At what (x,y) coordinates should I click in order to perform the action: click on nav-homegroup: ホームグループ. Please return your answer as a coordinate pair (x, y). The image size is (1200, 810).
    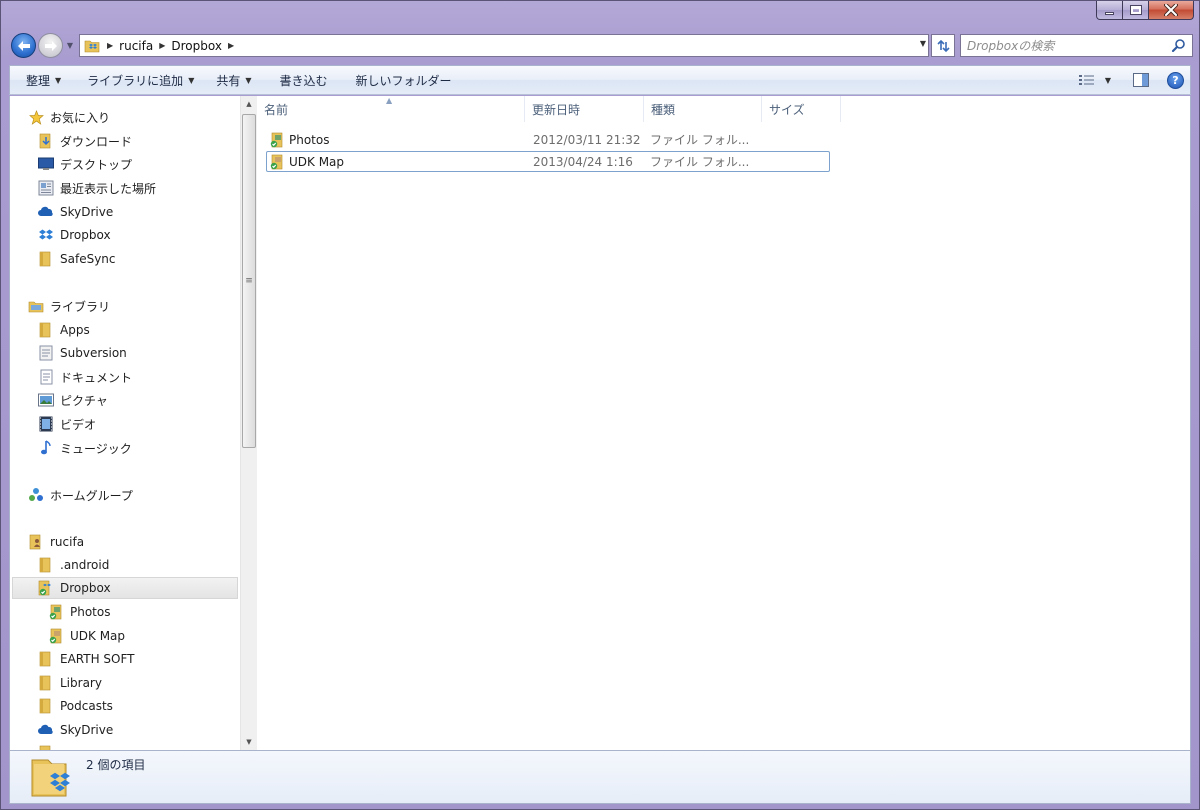
    Looking at the image, I should click on (80, 495).